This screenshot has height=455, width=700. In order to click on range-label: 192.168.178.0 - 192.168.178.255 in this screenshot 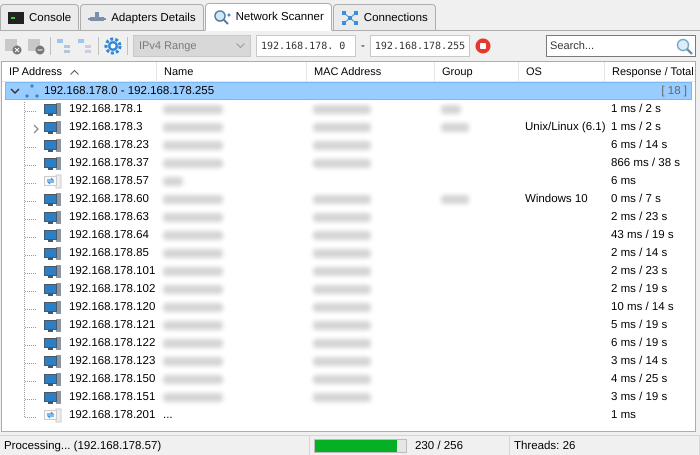, I will do `click(129, 91)`.